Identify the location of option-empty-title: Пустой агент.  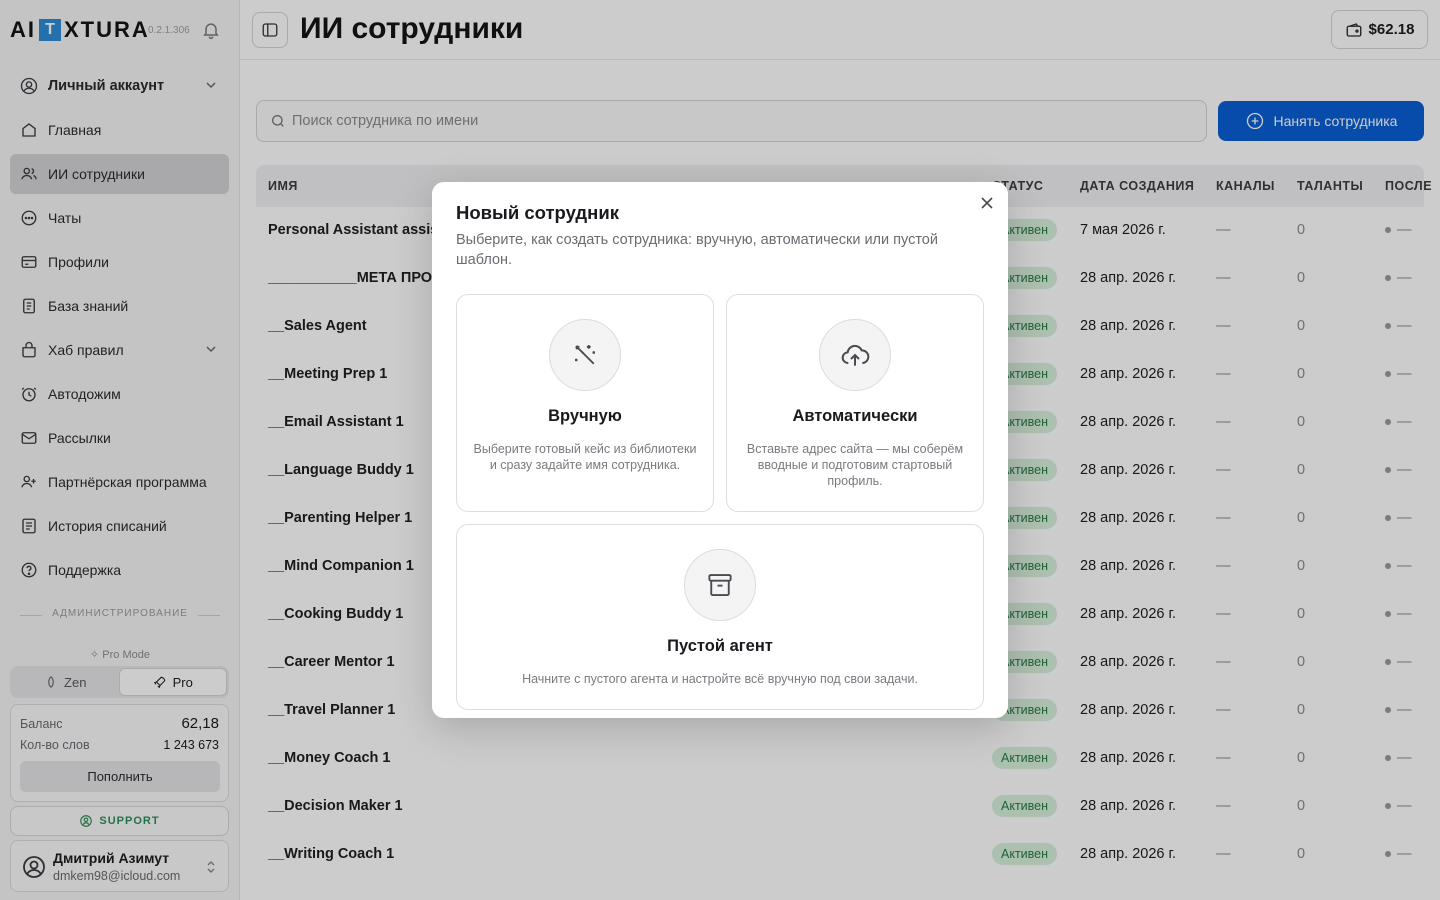
(720, 646).